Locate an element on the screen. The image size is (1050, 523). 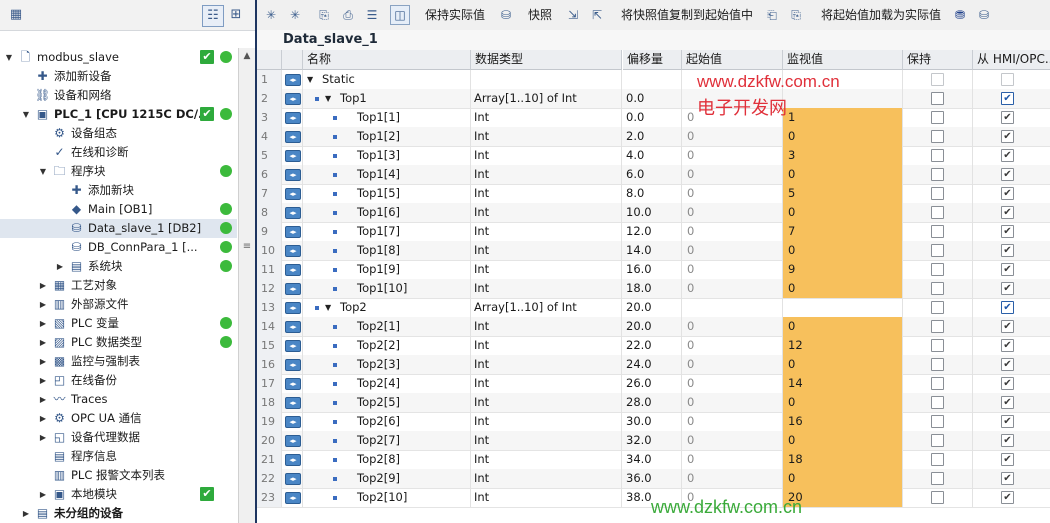
table-row: 2 ◂▸ ▼ Top1 Array[1..10] of Int 0.0 ✔ is located at coordinates (653, 99).